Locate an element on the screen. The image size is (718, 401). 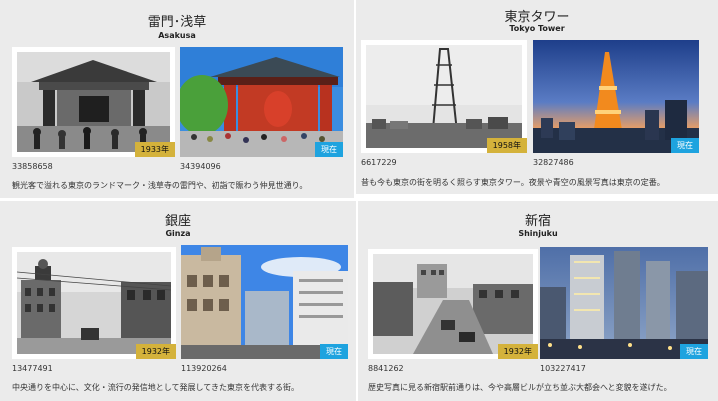
old-photo-id: 13477491 is located at coordinates (32, 368).